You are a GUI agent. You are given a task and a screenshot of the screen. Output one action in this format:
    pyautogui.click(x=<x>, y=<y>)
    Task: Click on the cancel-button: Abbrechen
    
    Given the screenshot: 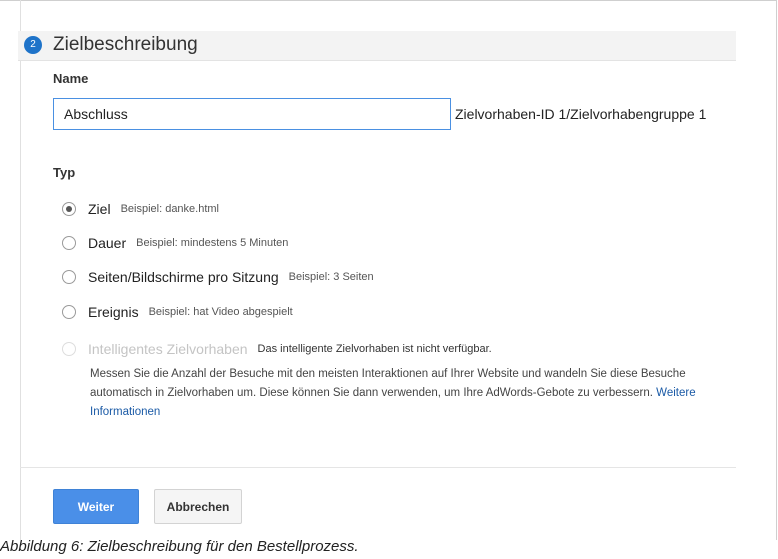 What is the action you would take?
    pyautogui.click(x=198, y=506)
    